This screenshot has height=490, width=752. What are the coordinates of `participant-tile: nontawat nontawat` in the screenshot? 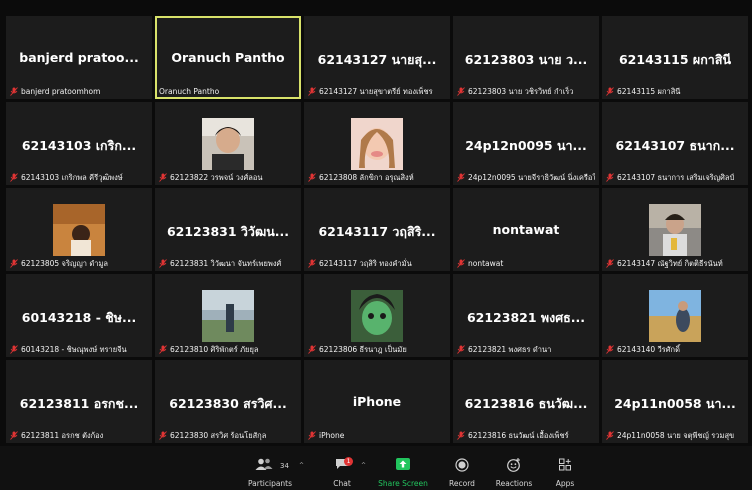 It's located at (526, 229).